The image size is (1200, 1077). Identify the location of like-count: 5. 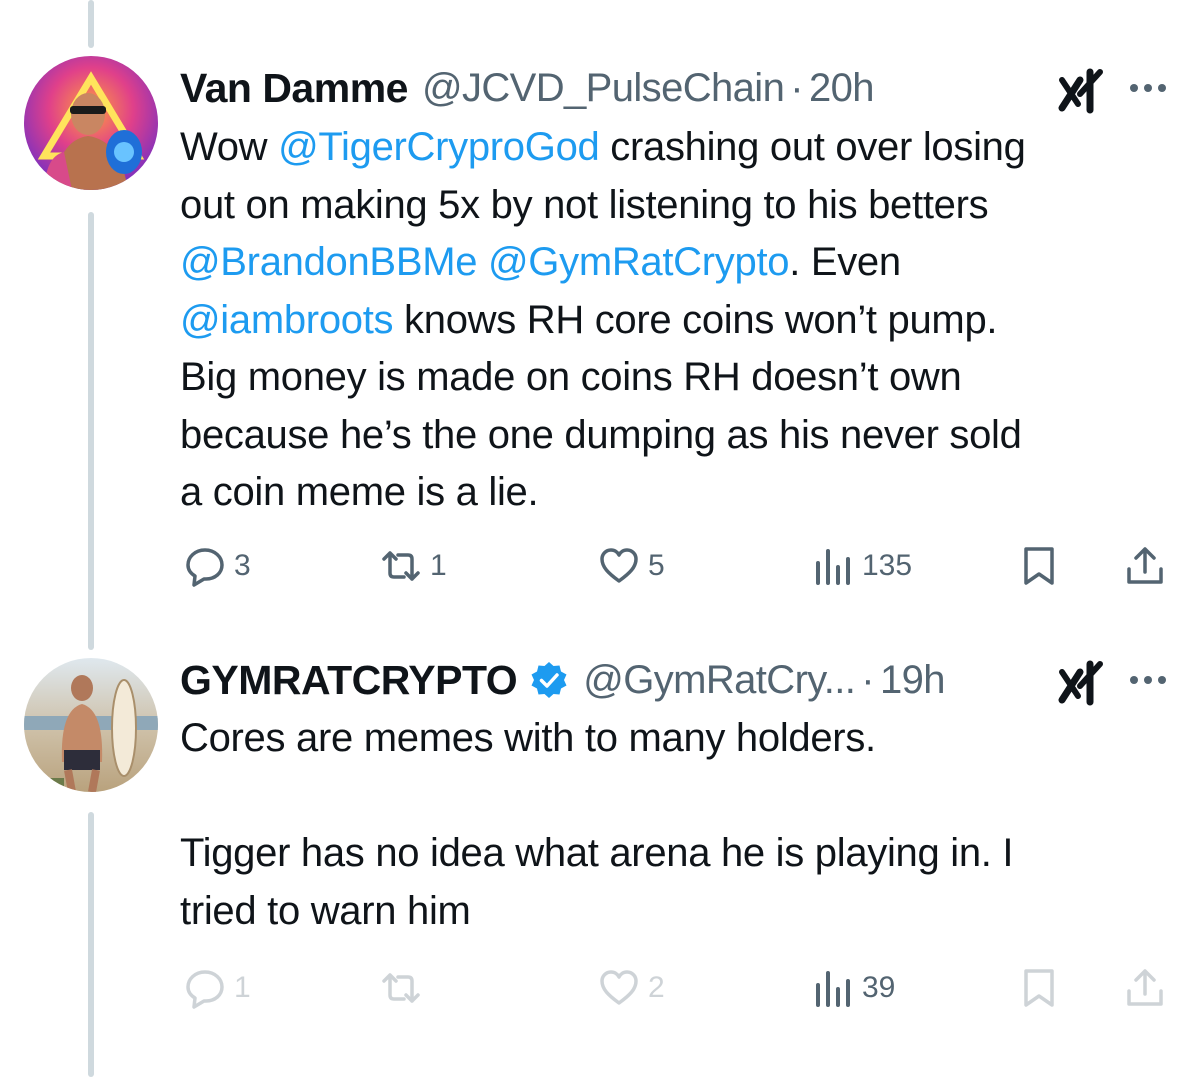
(656, 565).